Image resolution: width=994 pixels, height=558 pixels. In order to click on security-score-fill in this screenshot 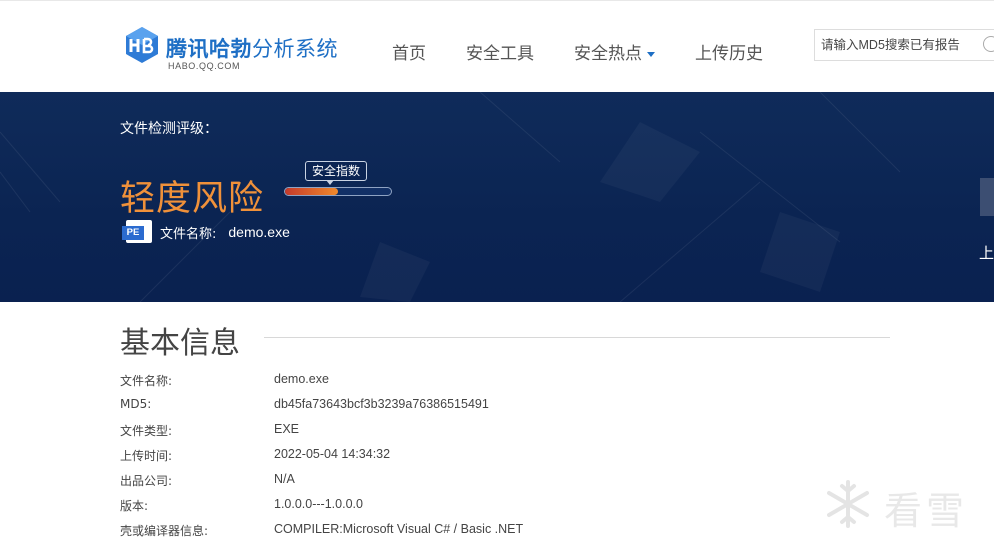, I will do `click(311, 191)`.